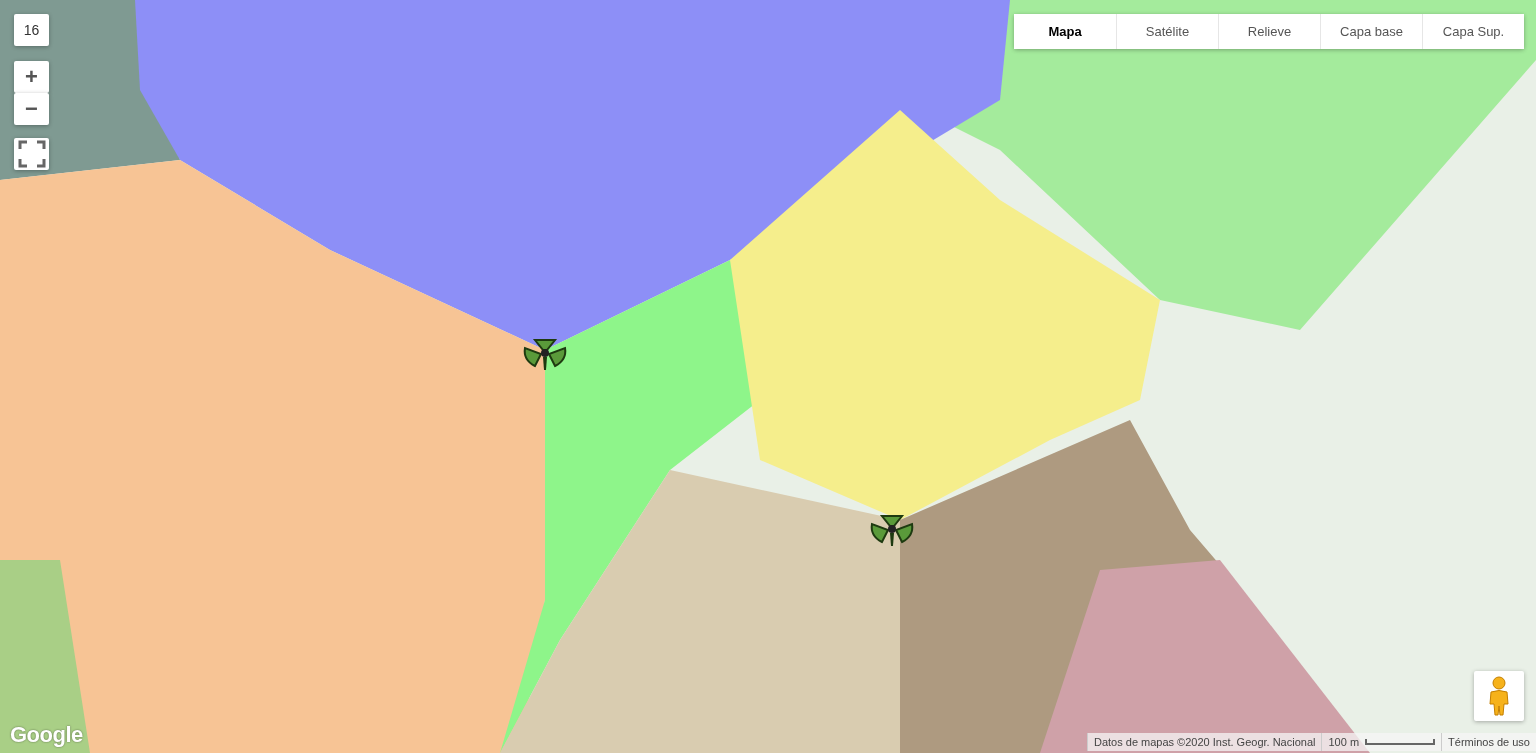 This screenshot has width=1536, height=753. I want to click on map-type-tab: Relieve, so click(1269, 31).